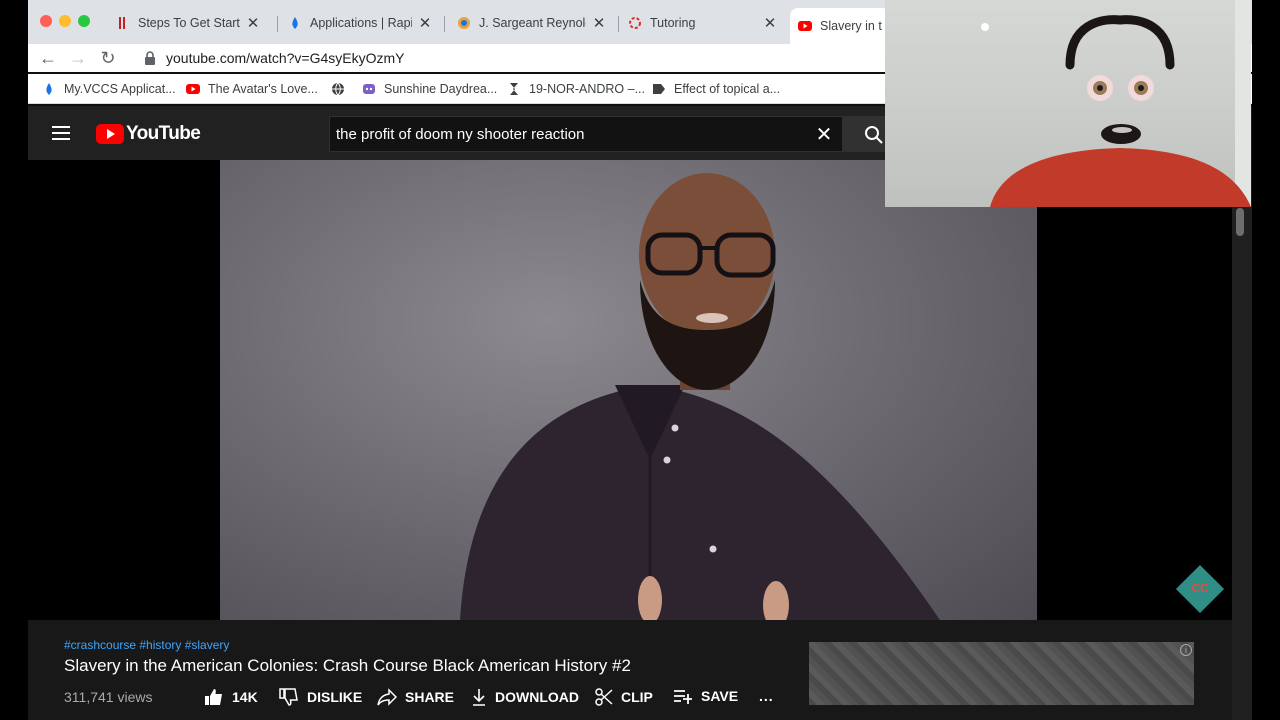  I want to click on menu-icon, so click(61, 133).